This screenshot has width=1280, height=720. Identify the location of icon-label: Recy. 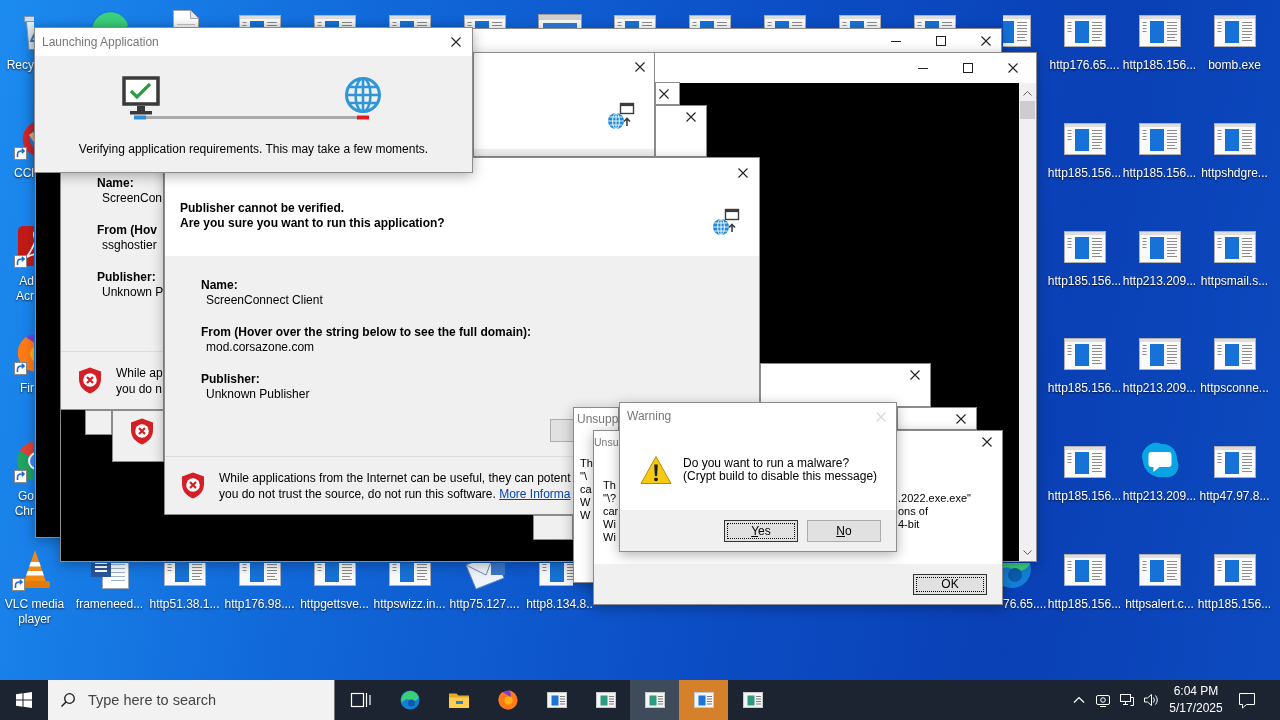
(20, 65).